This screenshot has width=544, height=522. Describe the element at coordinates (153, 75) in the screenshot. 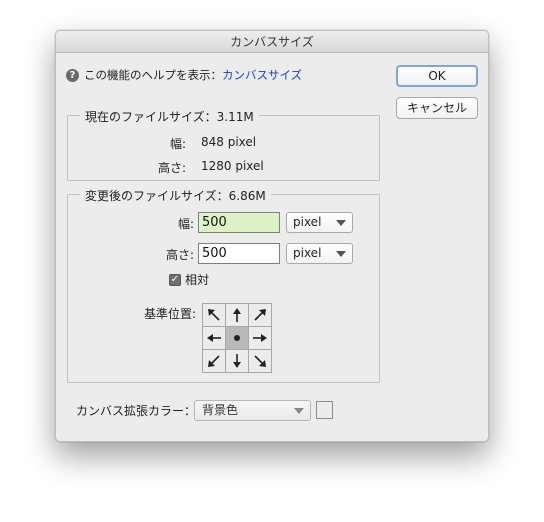

I see `help-text: この機能のヘルプを表示：` at that location.